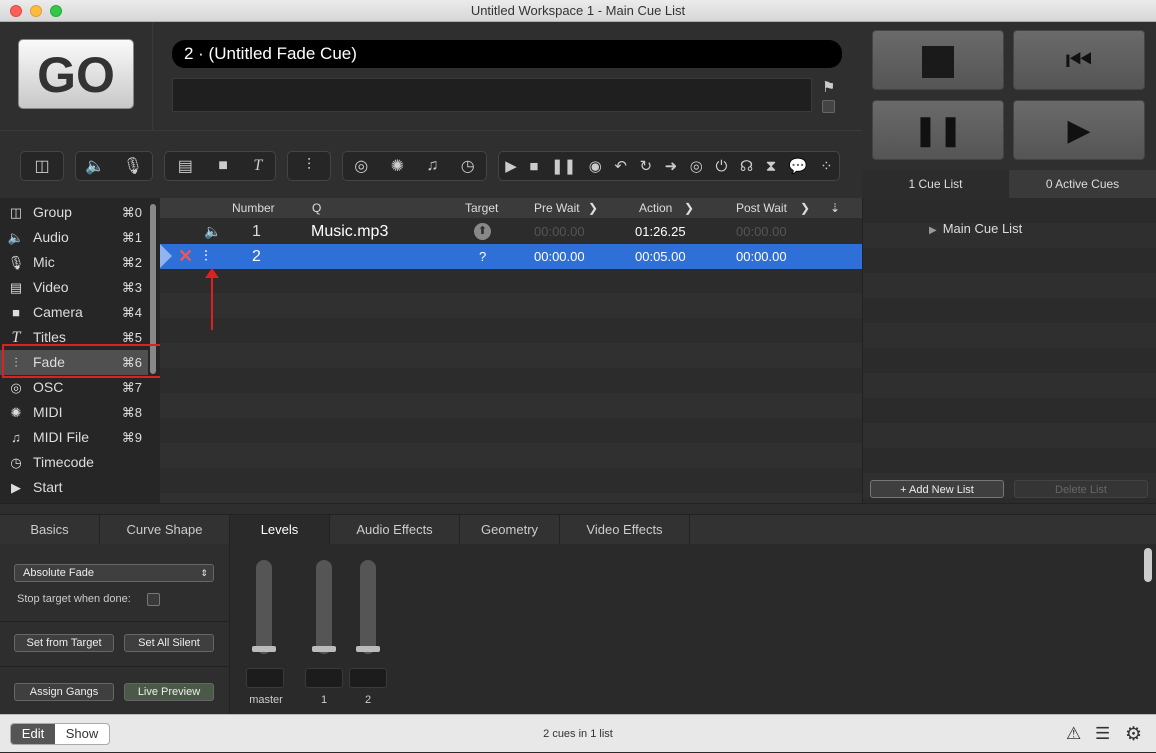 The image size is (1156, 753). I want to click on play-icon: ▶, so click(1079, 130).